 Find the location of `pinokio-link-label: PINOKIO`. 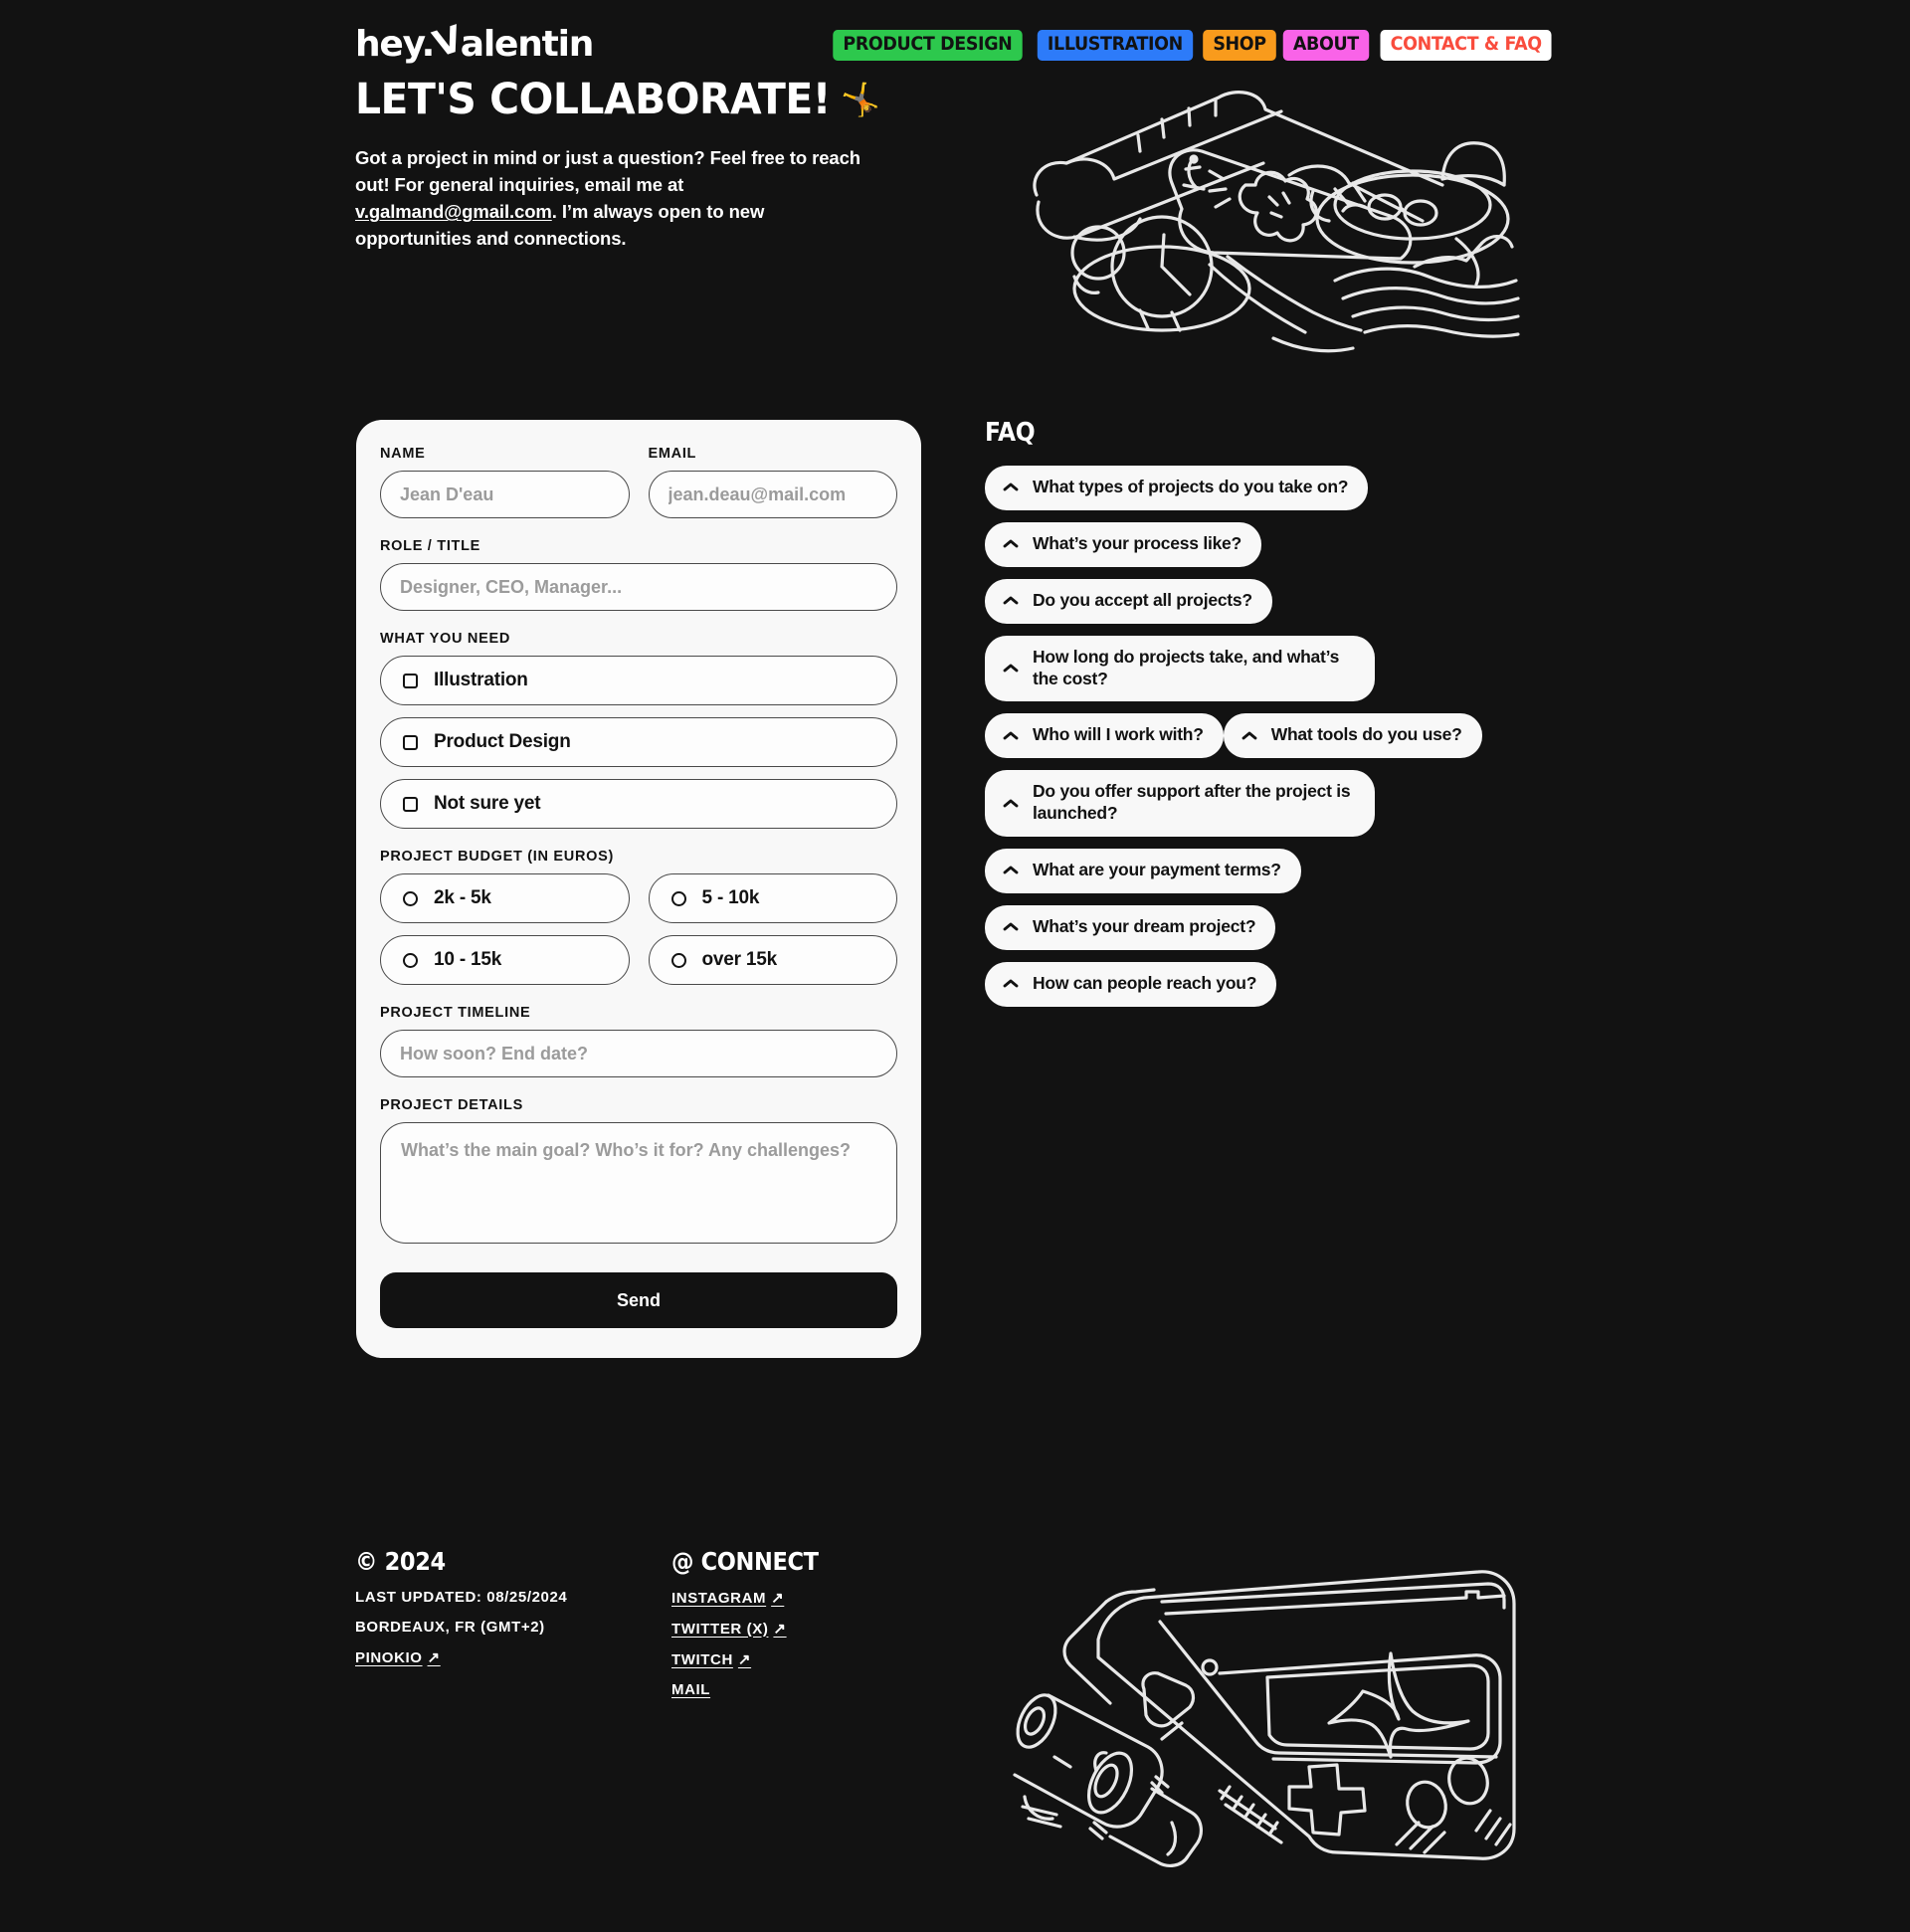

pinokio-link-label: PINOKIO is located at coordinates (389, 1657).